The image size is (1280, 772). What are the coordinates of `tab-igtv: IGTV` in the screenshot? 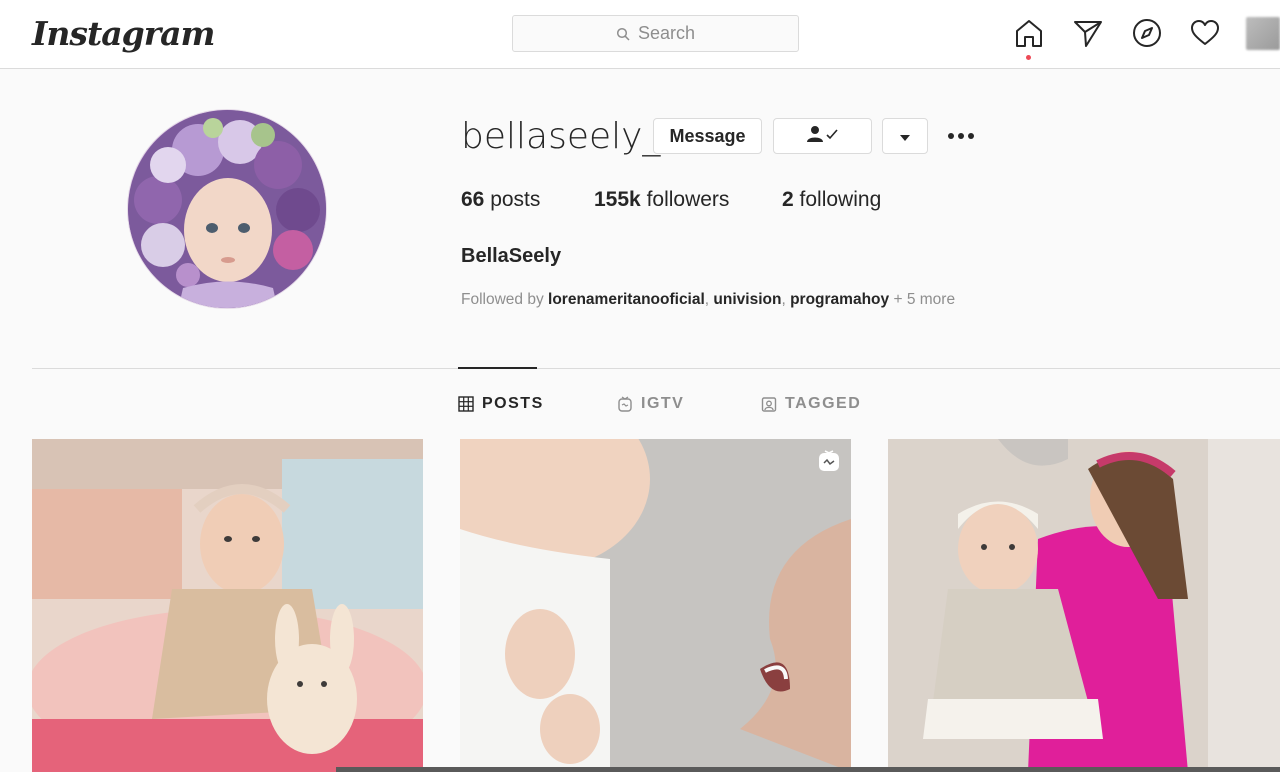 It's located at (650, 404).